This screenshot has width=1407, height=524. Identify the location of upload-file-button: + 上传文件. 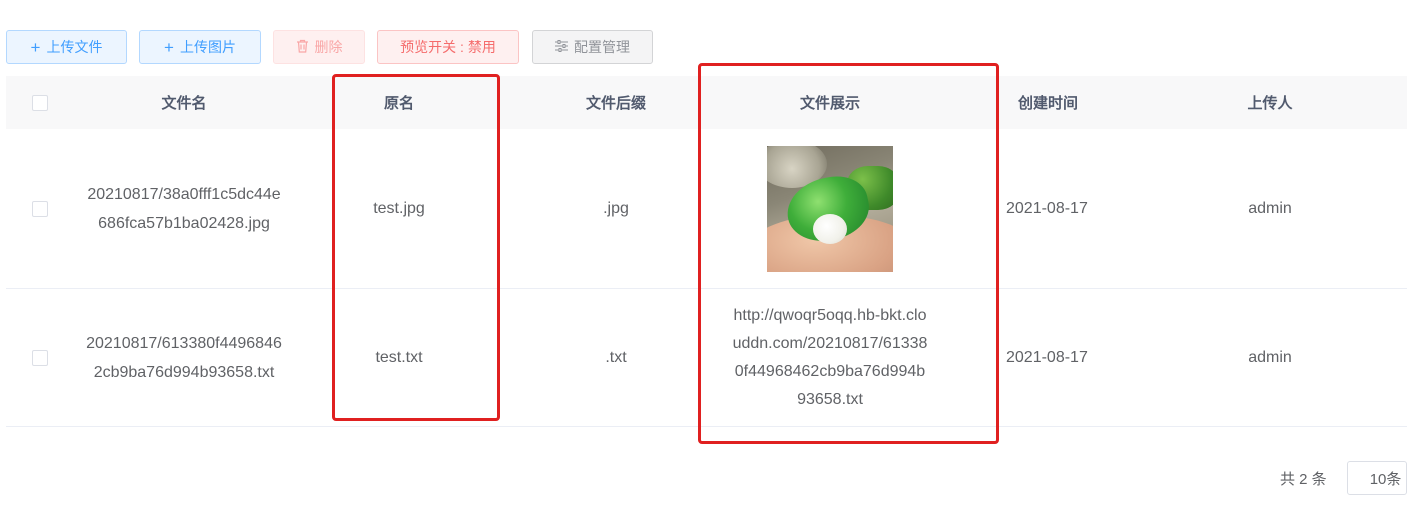
(66, 47).